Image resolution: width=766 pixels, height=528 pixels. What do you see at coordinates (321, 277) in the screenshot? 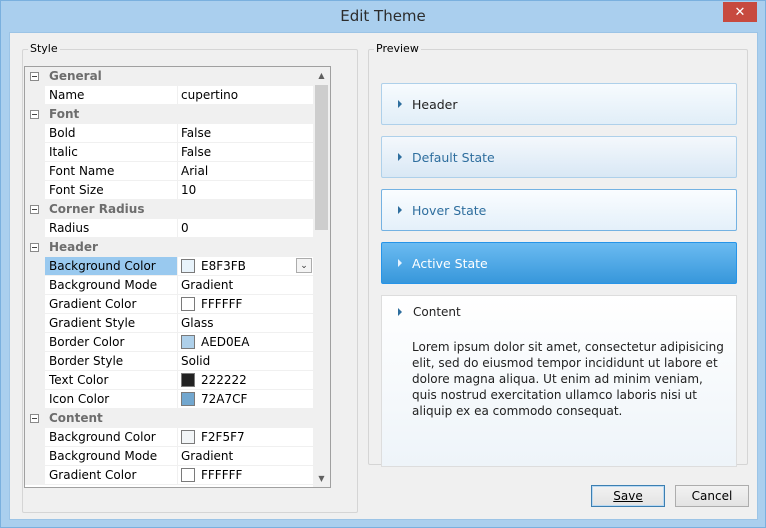
I see `property-grid-scrollbar: ▲ ▼` at bounding box center [321, 277].